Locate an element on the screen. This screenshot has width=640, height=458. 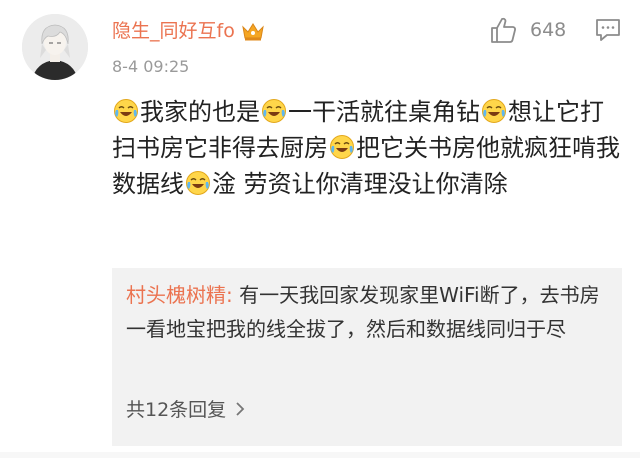
divider is located at coordinates (320, 455).